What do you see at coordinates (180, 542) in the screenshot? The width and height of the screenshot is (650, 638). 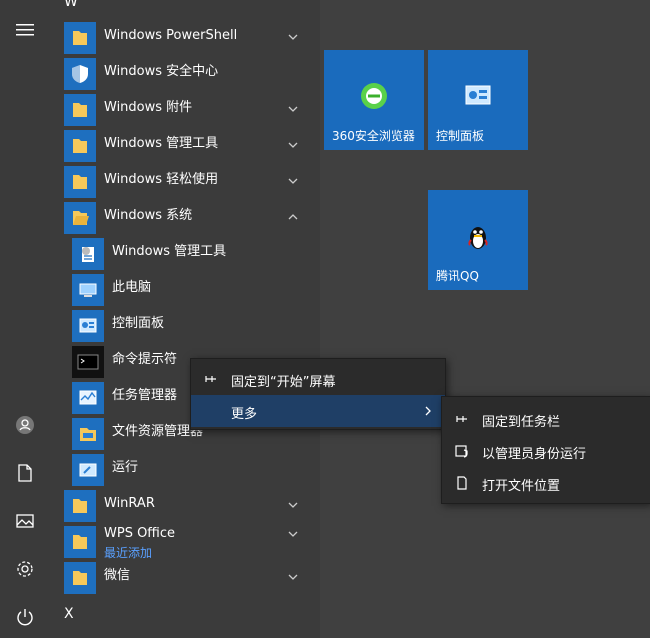 I see `app-wps-office: WPS Office 最近添加` at bounding box center [180, 542].